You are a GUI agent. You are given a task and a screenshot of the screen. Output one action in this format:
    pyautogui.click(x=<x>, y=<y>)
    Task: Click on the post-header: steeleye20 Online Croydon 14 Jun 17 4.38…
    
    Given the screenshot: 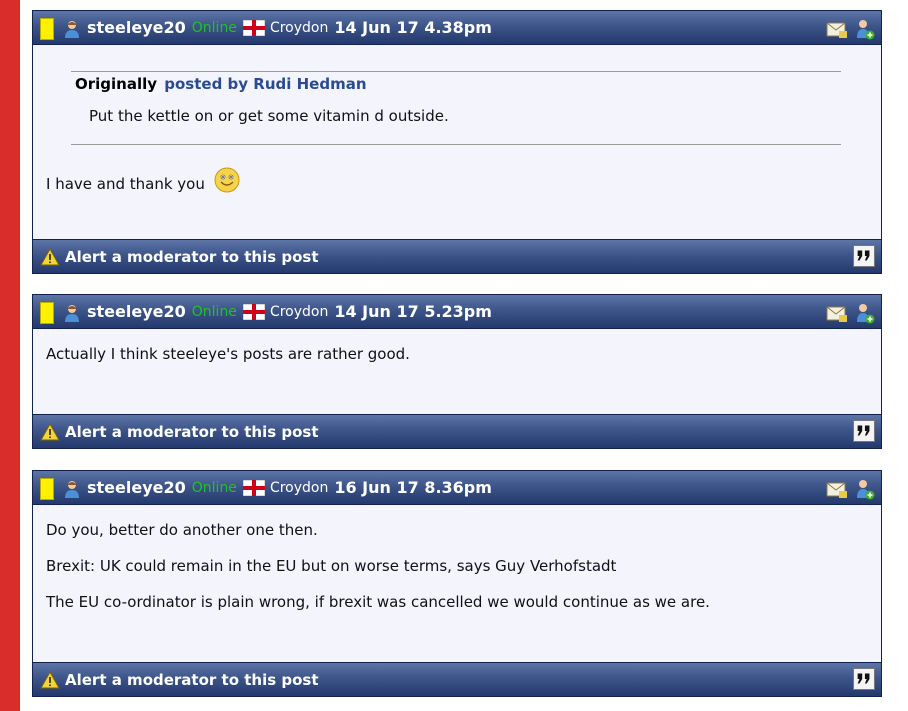 What is the action you would take?
    pyautogui.click(x=457, y=28)
    